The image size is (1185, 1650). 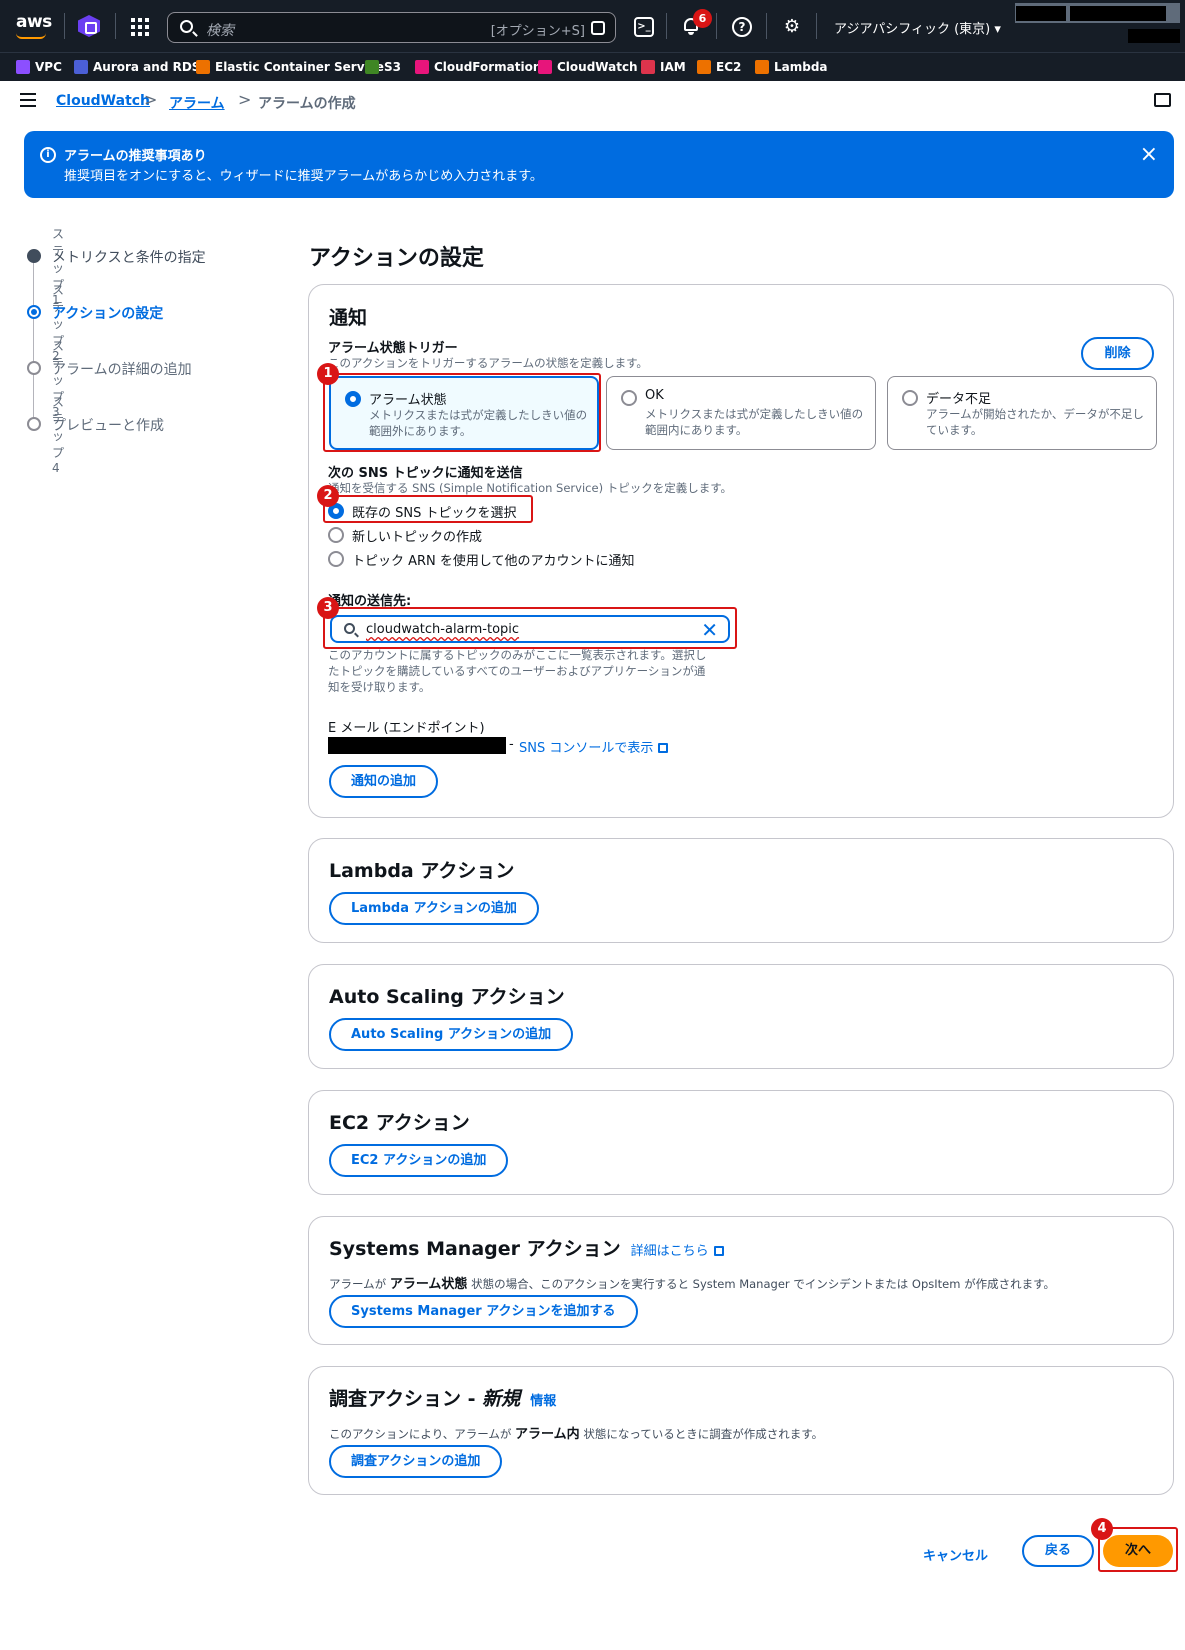 I want to click on ok-state-tile: OK メトリクスまたは式が定義したしきい値の範囲内にあります。, so click(x=741, y=413).